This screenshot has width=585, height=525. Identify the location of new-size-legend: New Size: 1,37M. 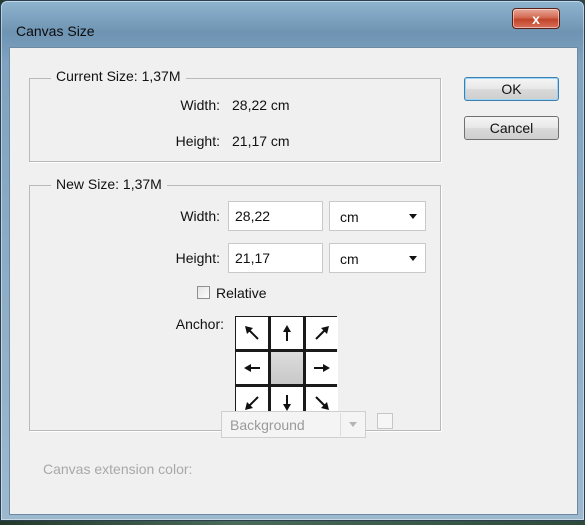
(109, 184).